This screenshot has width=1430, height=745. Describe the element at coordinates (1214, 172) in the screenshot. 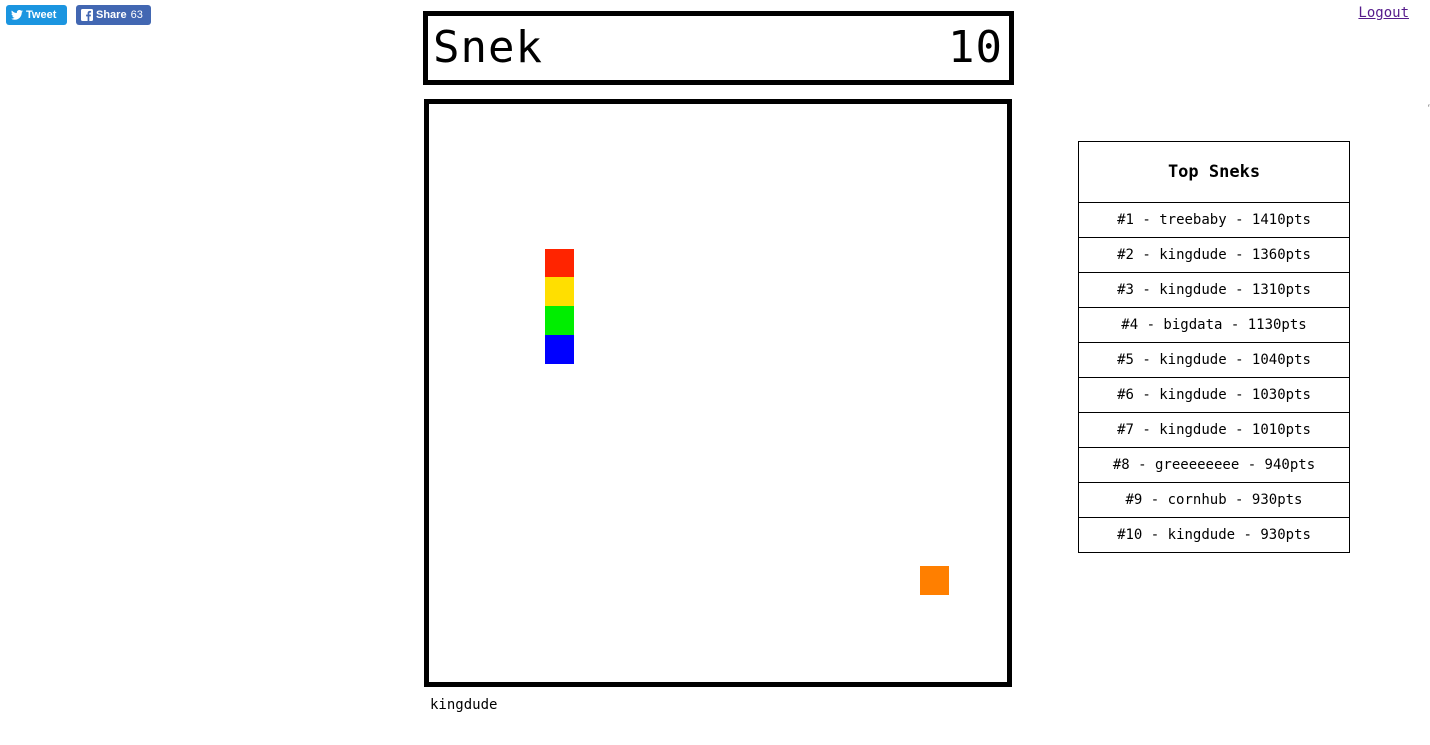

I see `leaderboard-title: Top Sneks` at that location.